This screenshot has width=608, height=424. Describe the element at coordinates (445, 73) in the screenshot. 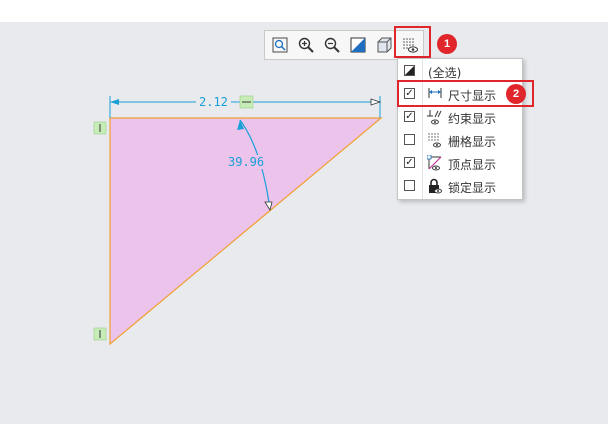

I see `menu-item-label: (全选)` at that location.